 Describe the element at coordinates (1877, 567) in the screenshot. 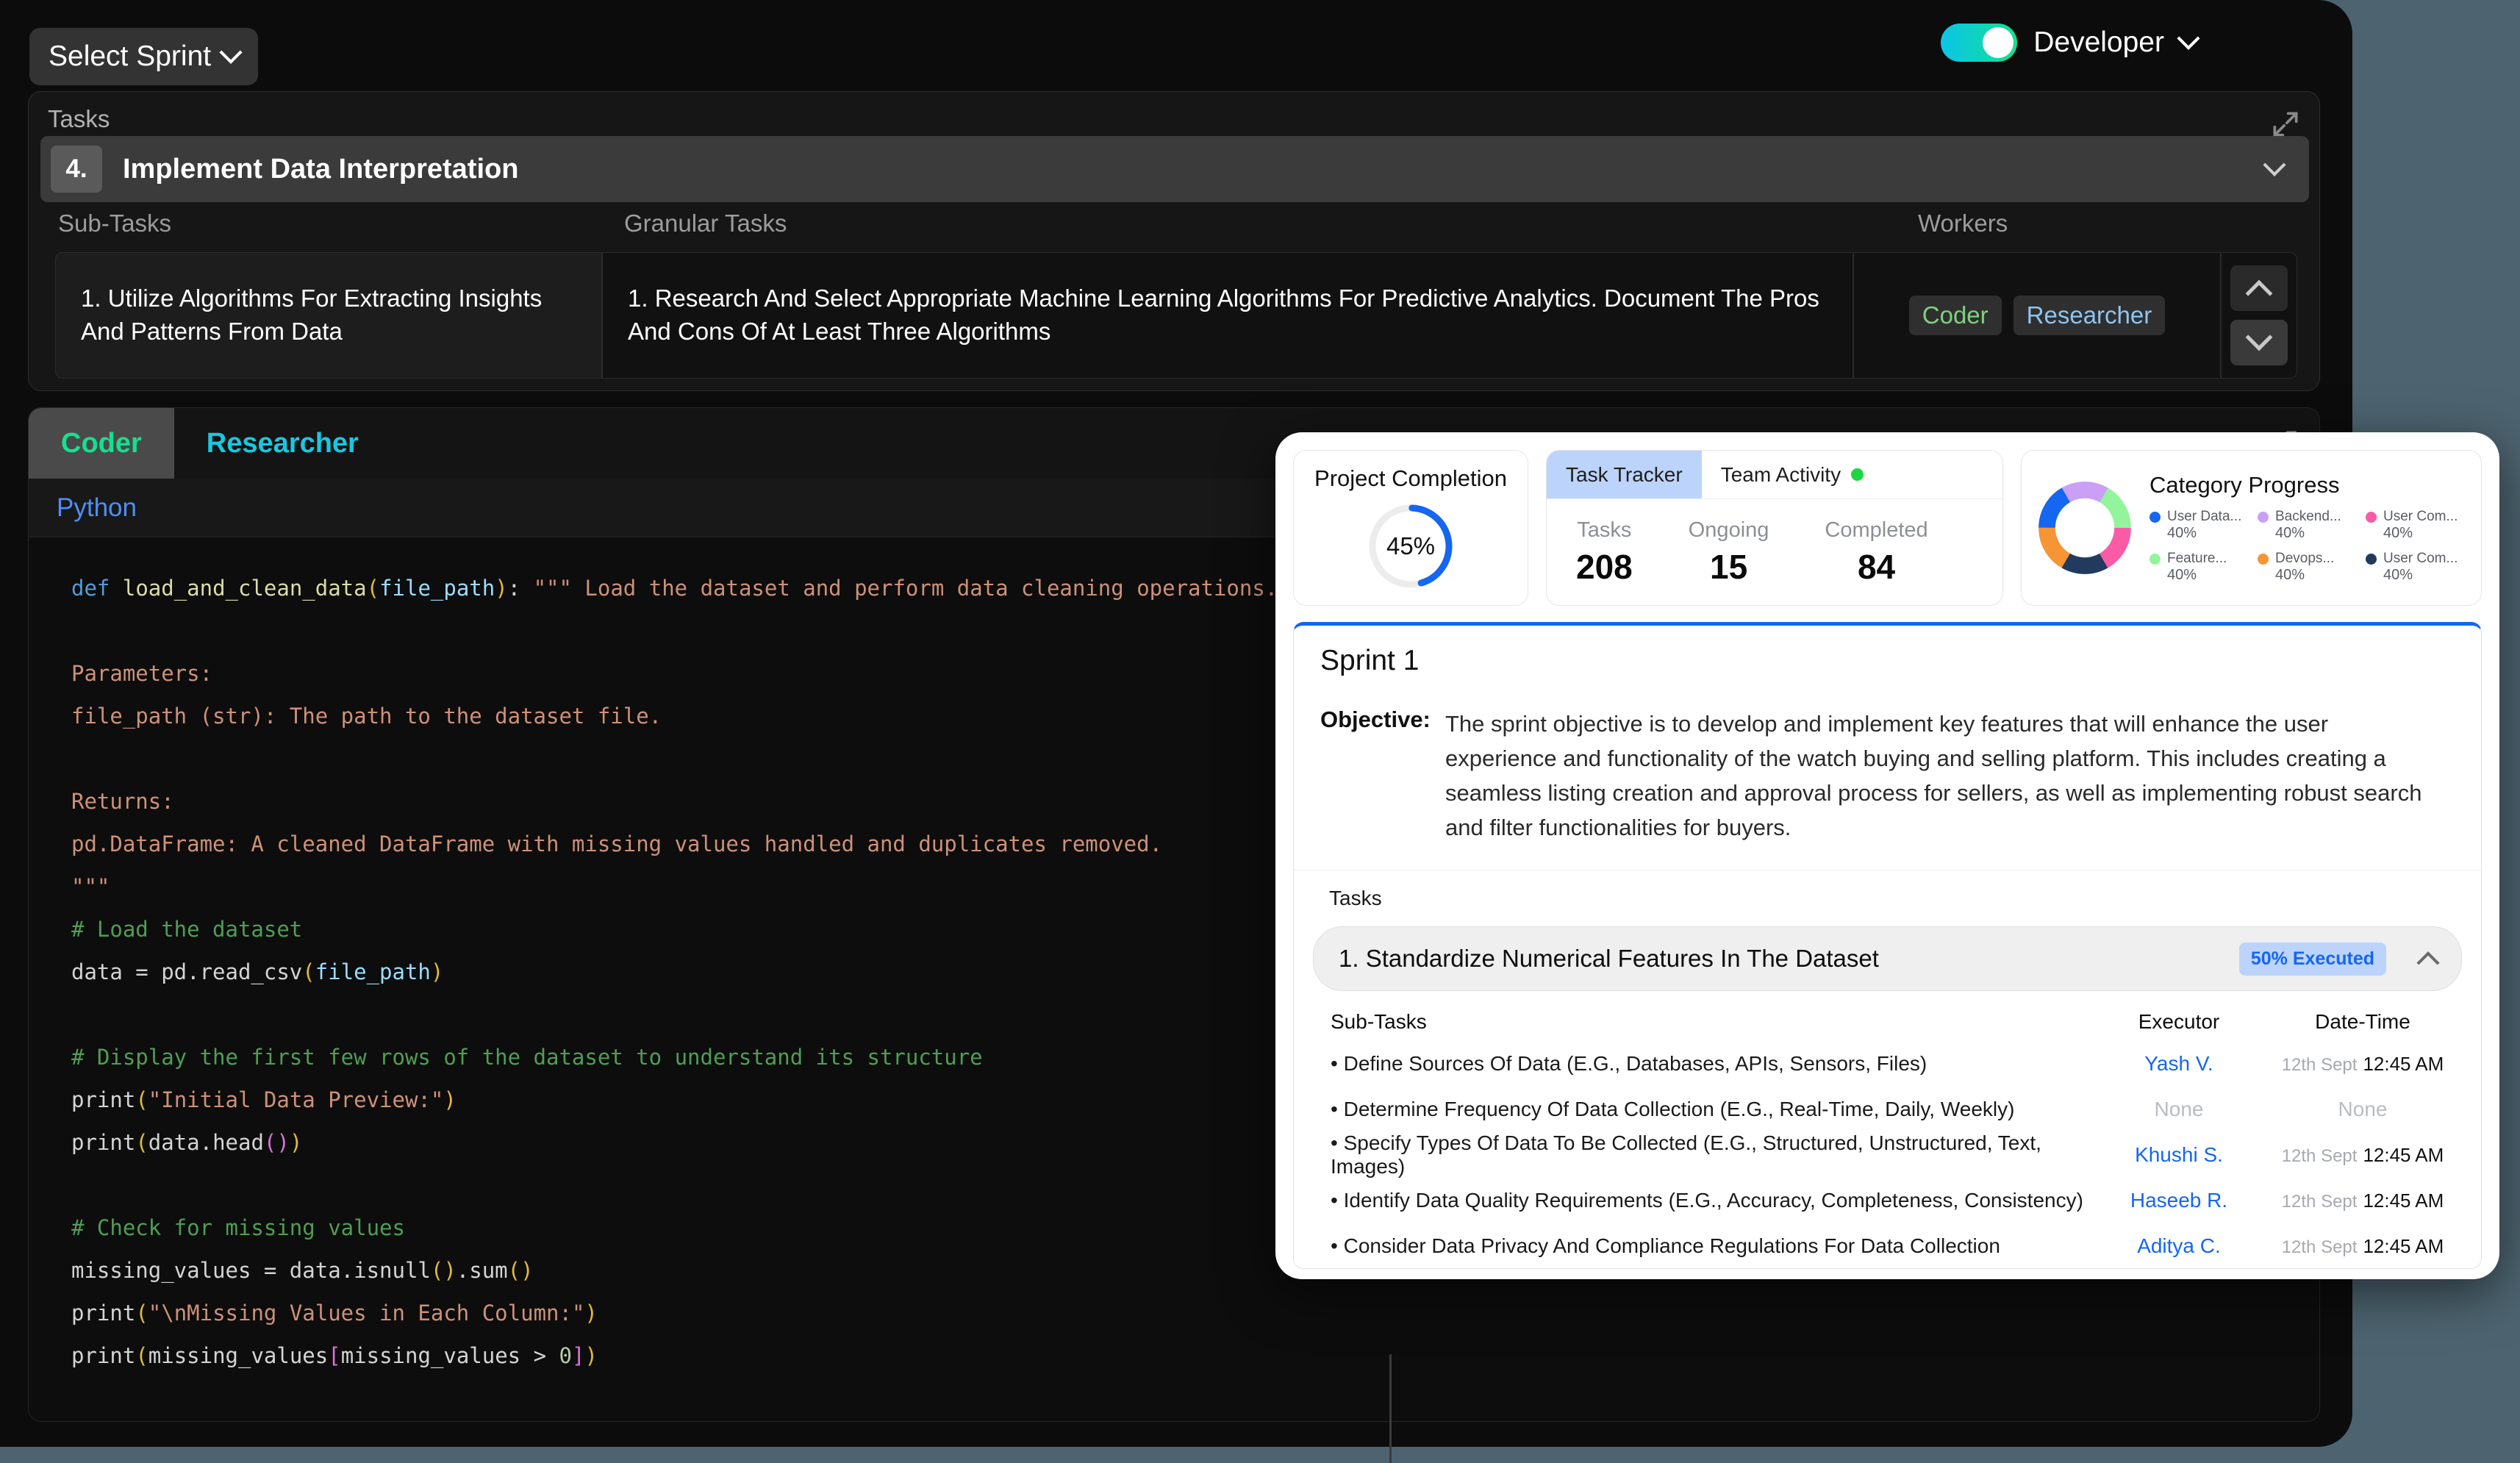

I see `stat-completed-value: 84` at that location.